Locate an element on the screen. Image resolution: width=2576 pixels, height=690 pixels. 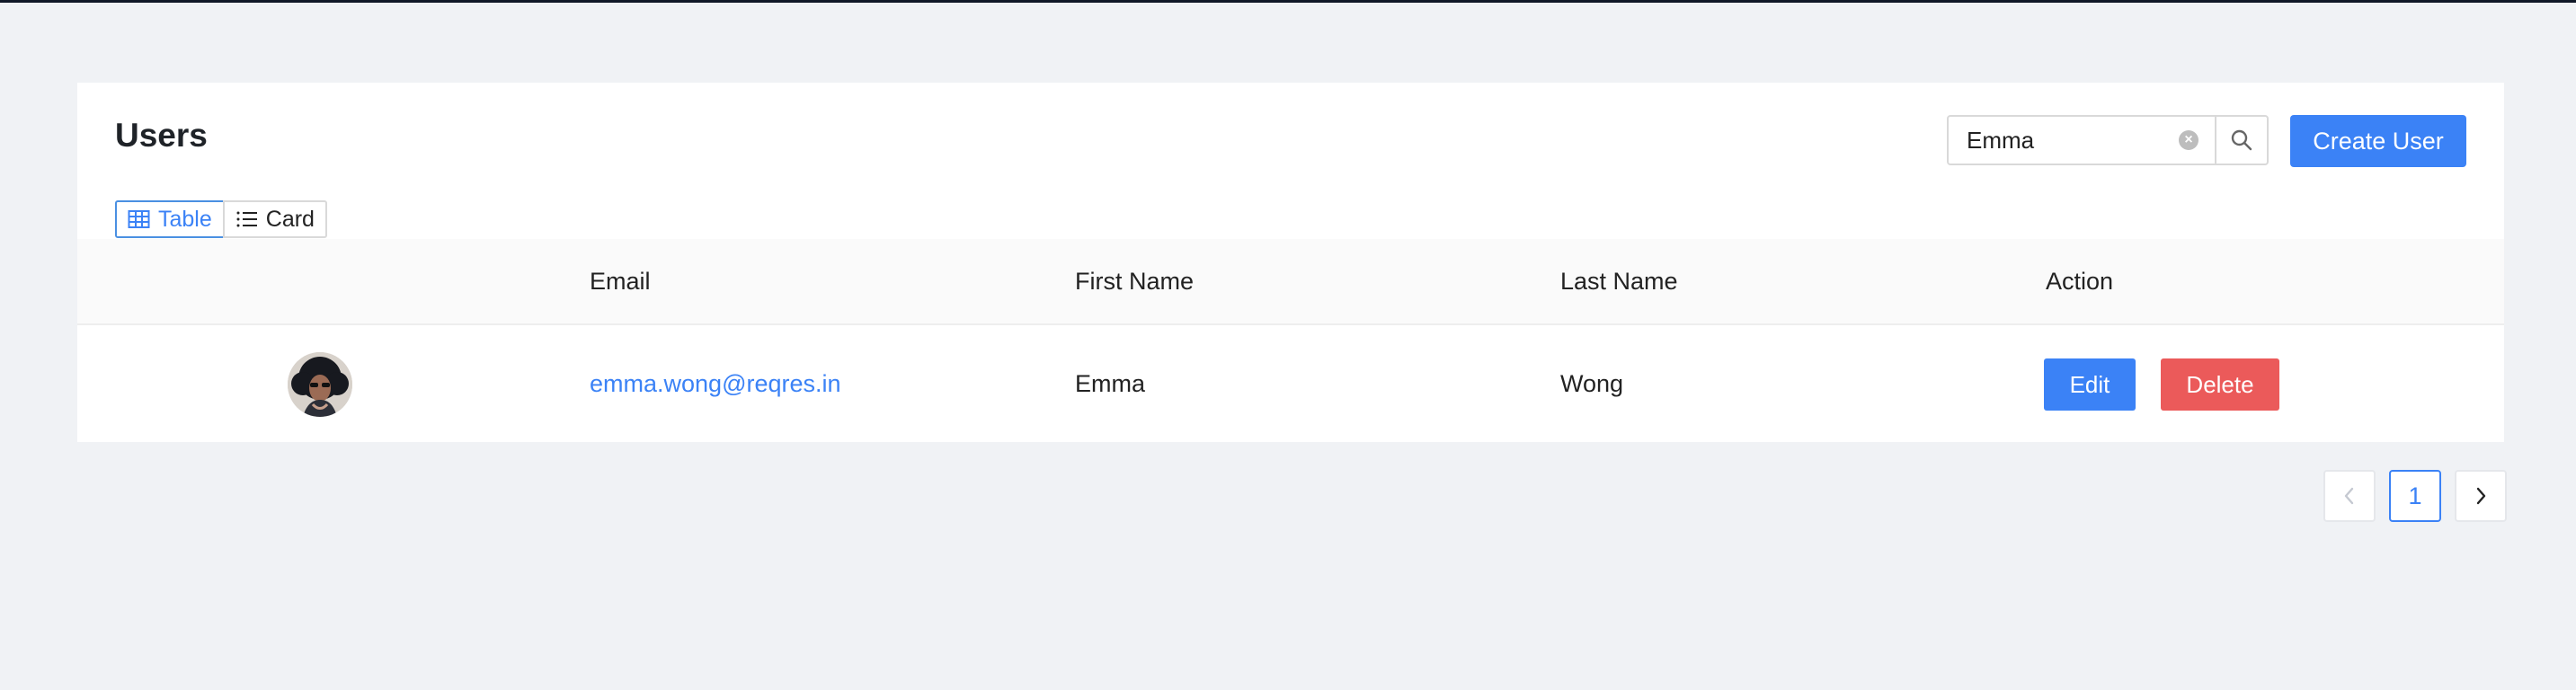
email-column-header: Email is located at coordinates (620, 281).